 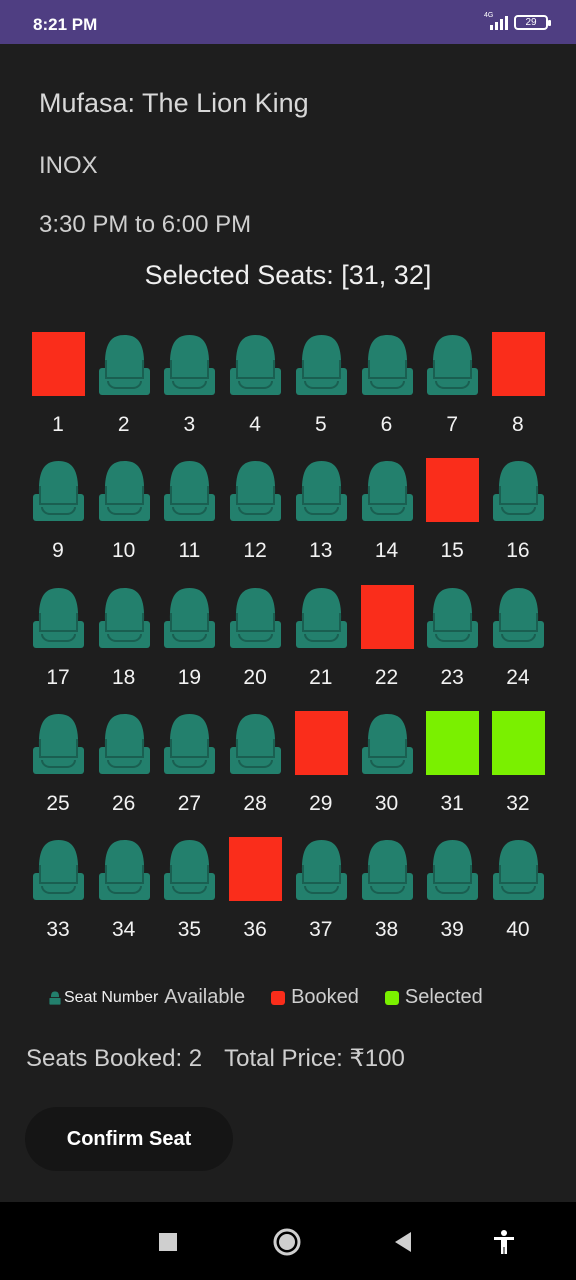 I want to click on seat-10: 10, so click(x=124, y=519).